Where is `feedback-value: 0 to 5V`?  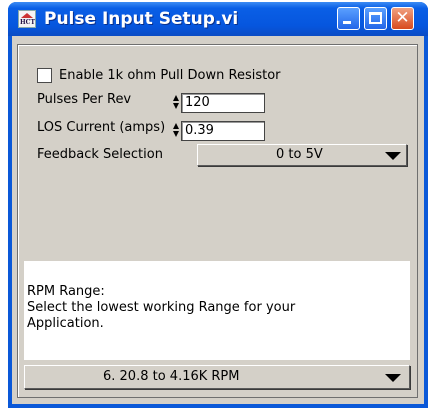 feedback-value: 0 to 5V is located at coordinates (299, 154).